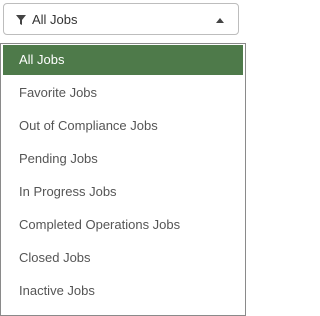 Image resolution: width=320 pixels, height=316 pixels. Describe the element at coordinates (123, 60) in the screenshot. I see `menu-item-all-jobs: All Jobs` at that location.